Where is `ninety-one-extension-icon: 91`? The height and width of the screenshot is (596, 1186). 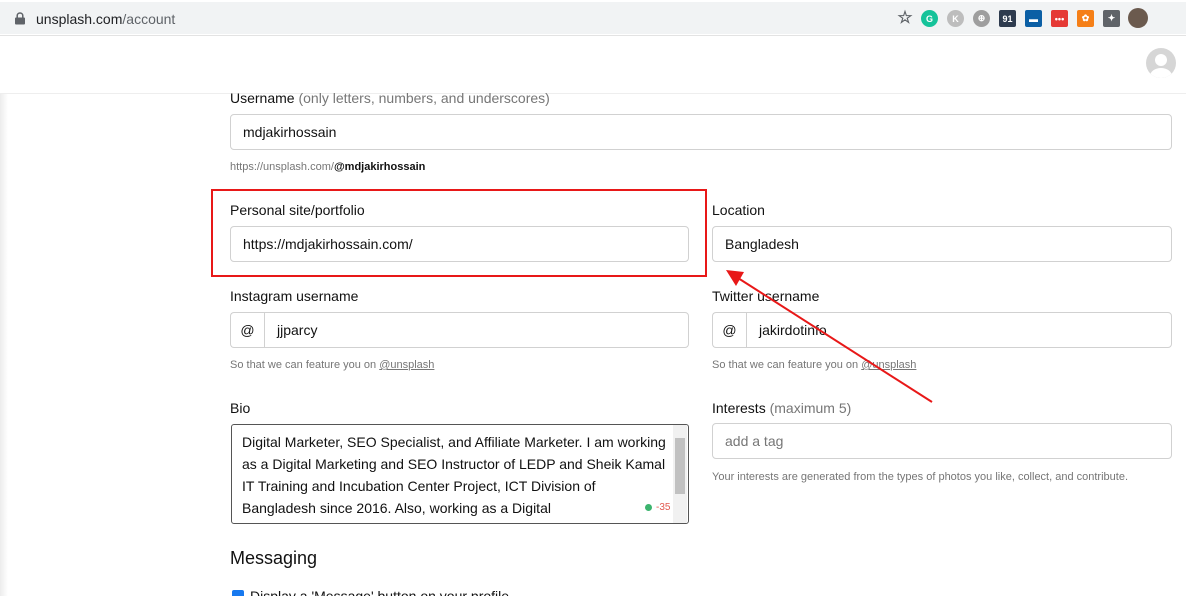 ninety-one-extension-icon: 91 is located at coordinates (1007, 18).